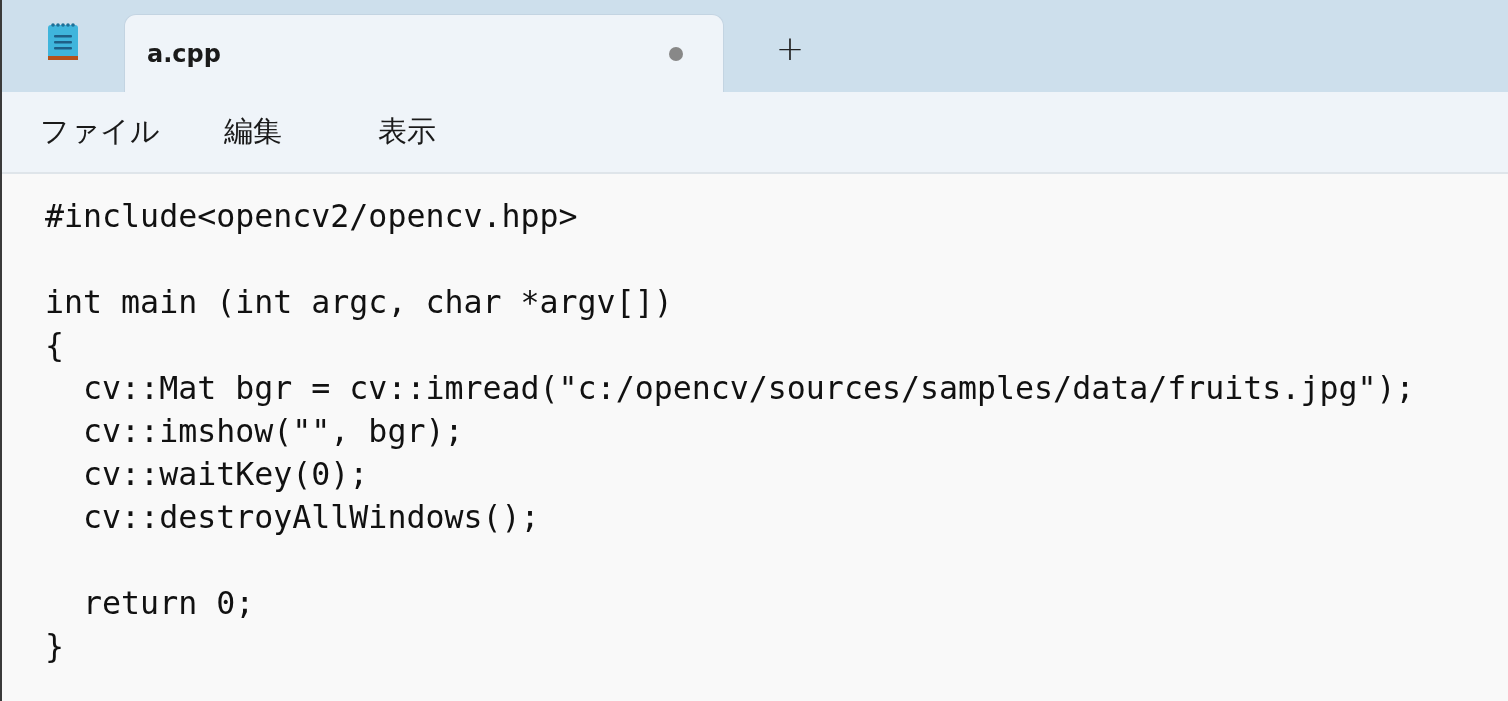  Describe the element at coordinates (278, 132) in the screenshot. I see `menu-item: 編集` at that location.